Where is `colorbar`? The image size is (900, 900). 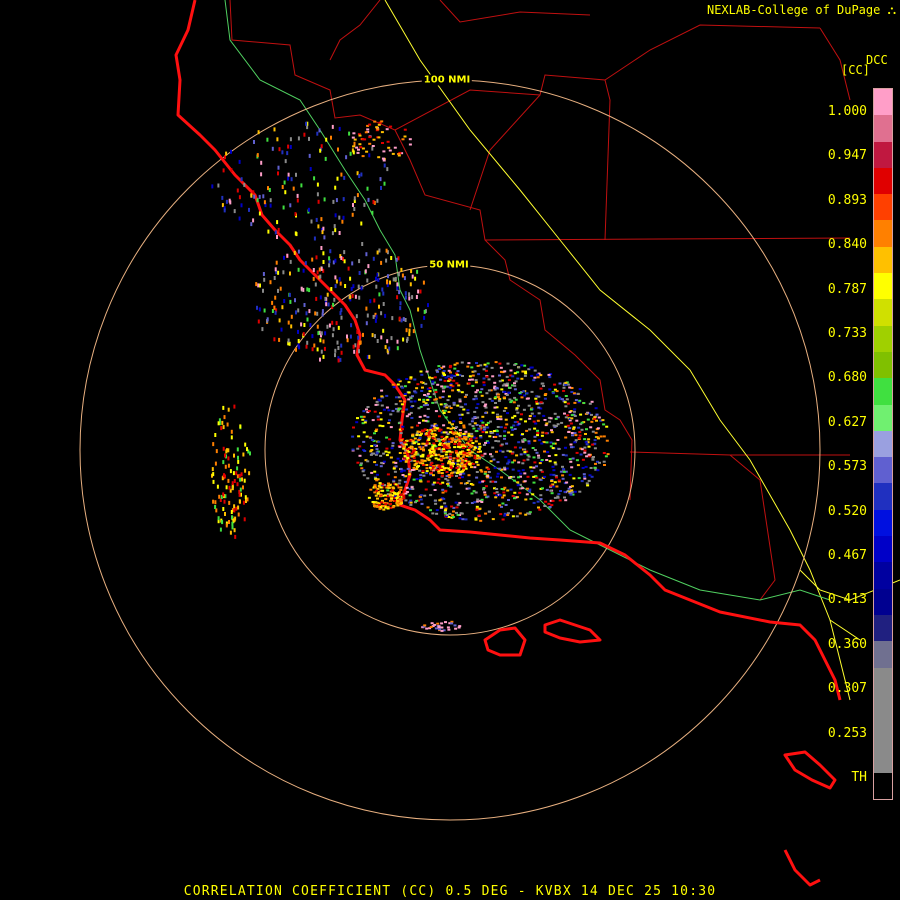 colorbar is located at coordinates (883, 444).